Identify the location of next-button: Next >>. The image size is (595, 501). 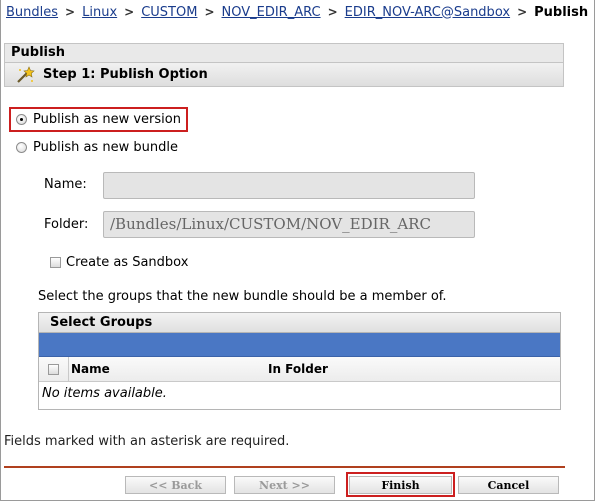
(284, 485).